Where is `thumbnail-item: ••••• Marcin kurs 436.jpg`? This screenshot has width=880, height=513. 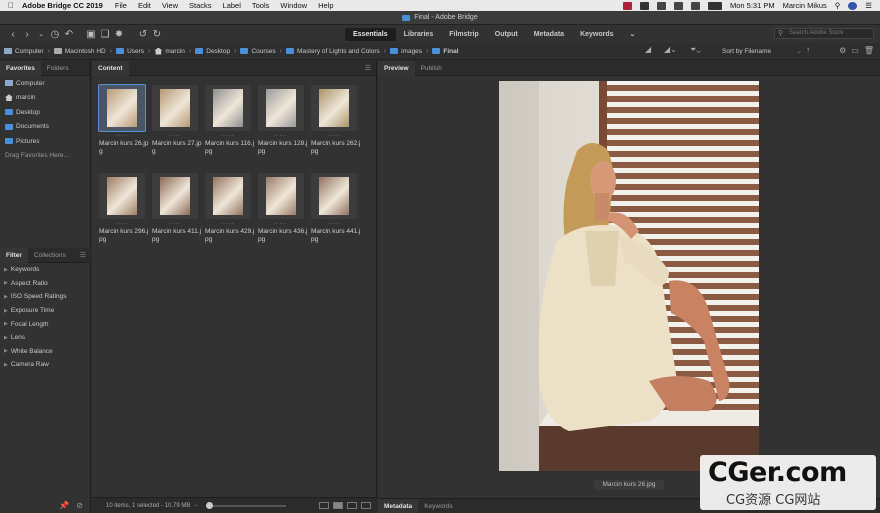
thumbnail-item: ••••• Marcin kurs 436.jpg is located at coordinates (283, 208).